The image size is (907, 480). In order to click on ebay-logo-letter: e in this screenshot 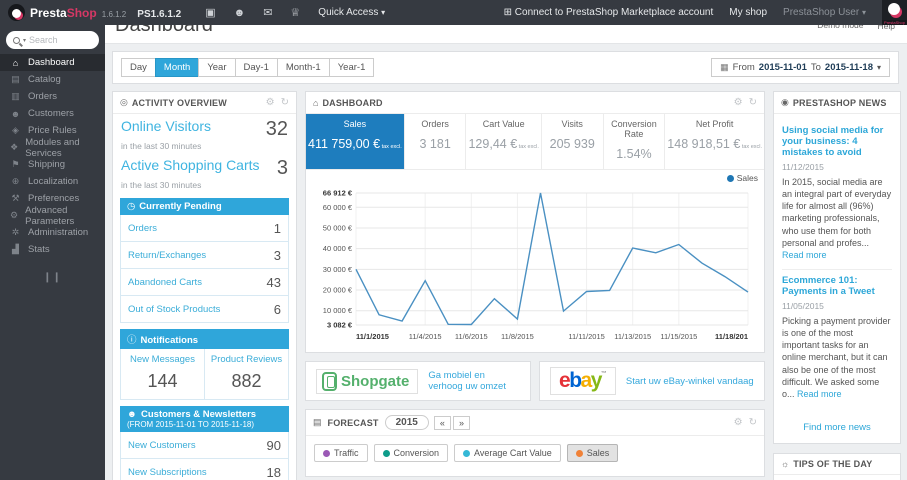, I will do `click(565, 380)`.